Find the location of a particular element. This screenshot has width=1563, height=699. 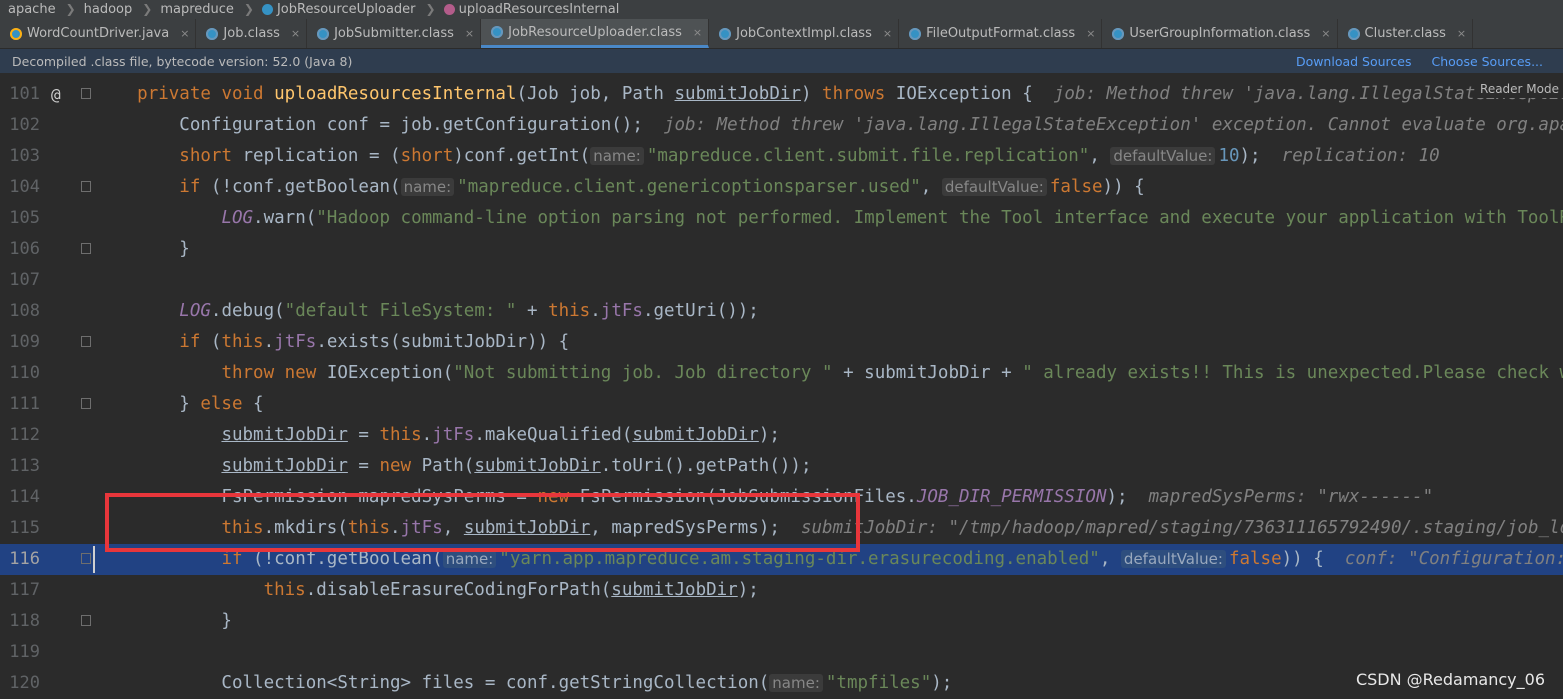

code-line: 111 } else { is located at coordinates (781, 404).